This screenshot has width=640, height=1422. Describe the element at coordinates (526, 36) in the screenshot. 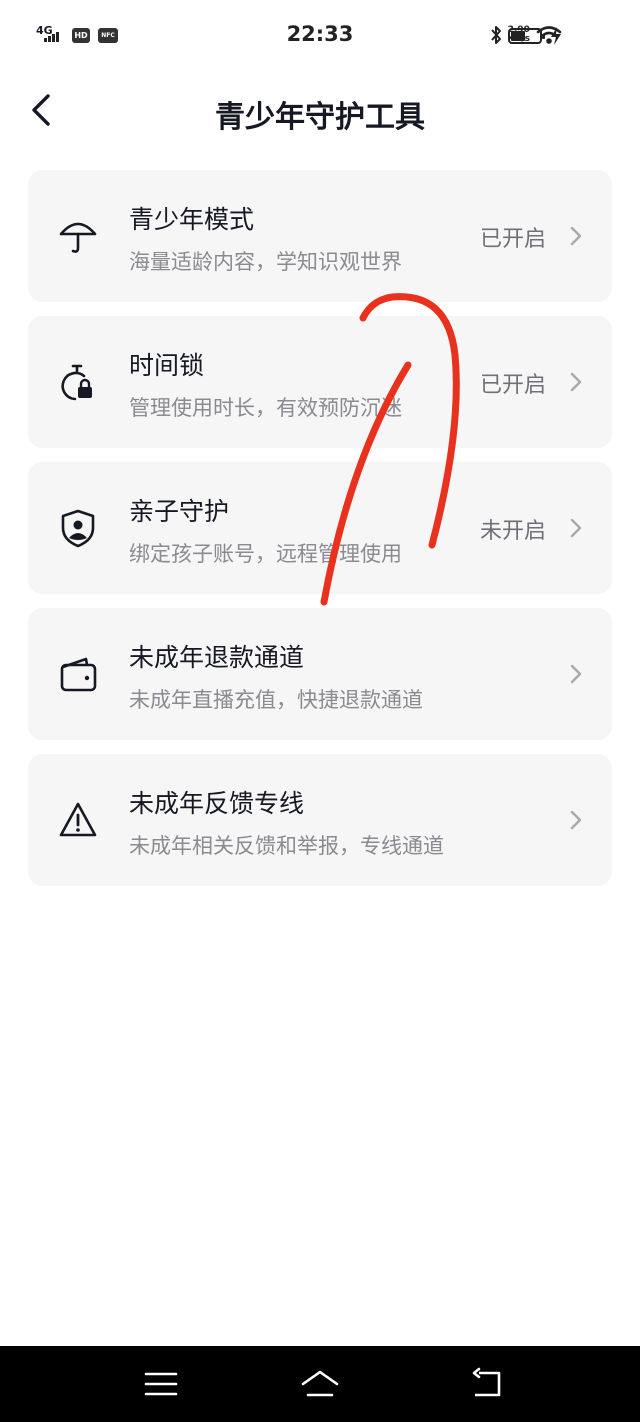

I see `battery-icon` at that location.